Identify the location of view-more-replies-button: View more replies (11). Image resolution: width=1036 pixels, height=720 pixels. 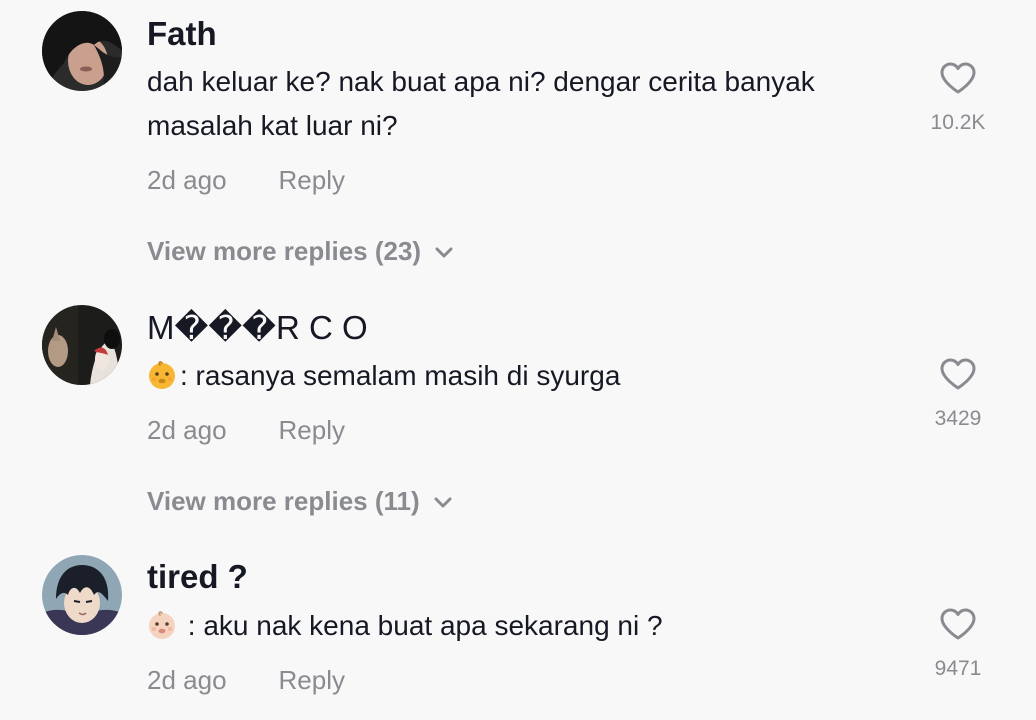
(299, 501).